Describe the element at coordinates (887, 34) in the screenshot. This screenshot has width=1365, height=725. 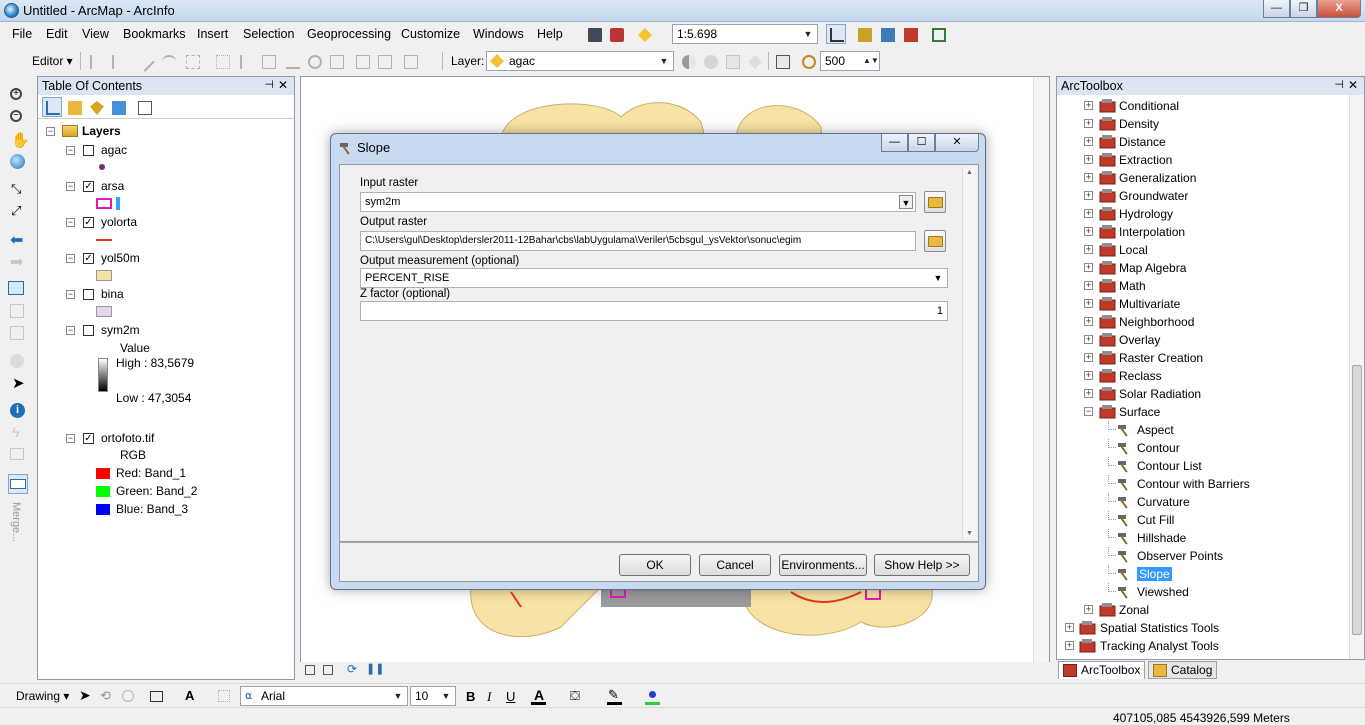
I see `search-window-button` at that location.